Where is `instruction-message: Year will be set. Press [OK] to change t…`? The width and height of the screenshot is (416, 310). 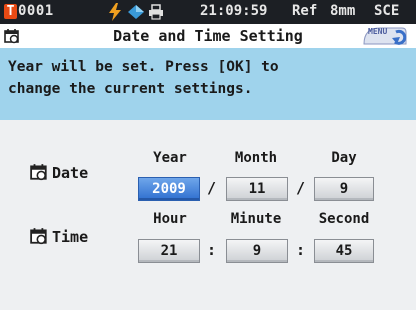 instruction-message: Year will be set. Press [OK] to change t… is located at coordinates (143, 78).